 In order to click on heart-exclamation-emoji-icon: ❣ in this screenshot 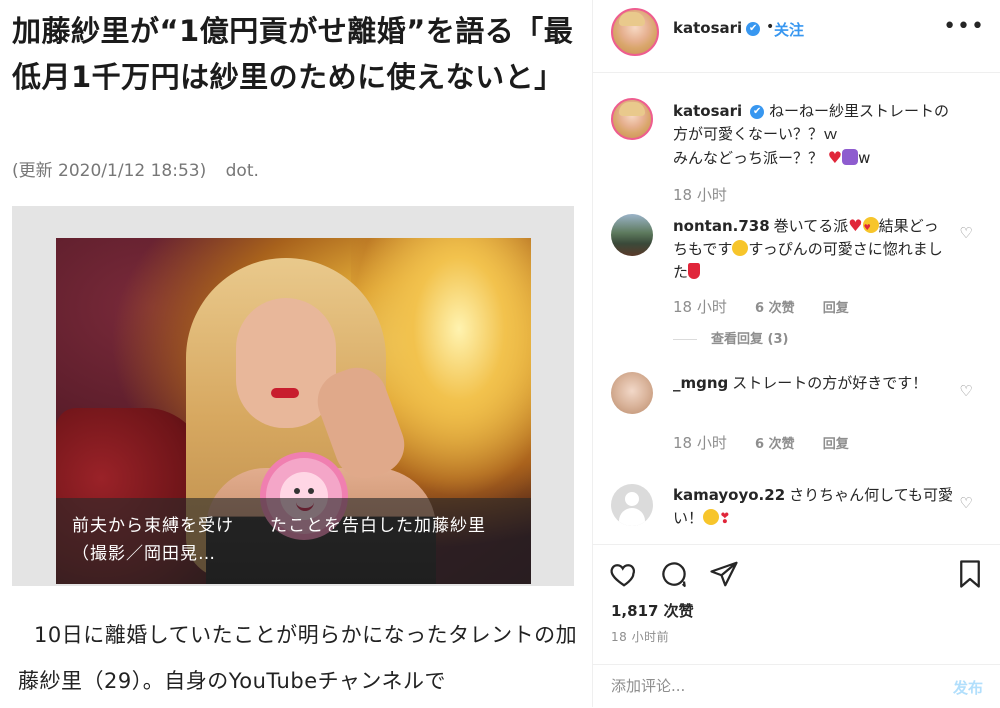, I will do `click(725, 519)`.